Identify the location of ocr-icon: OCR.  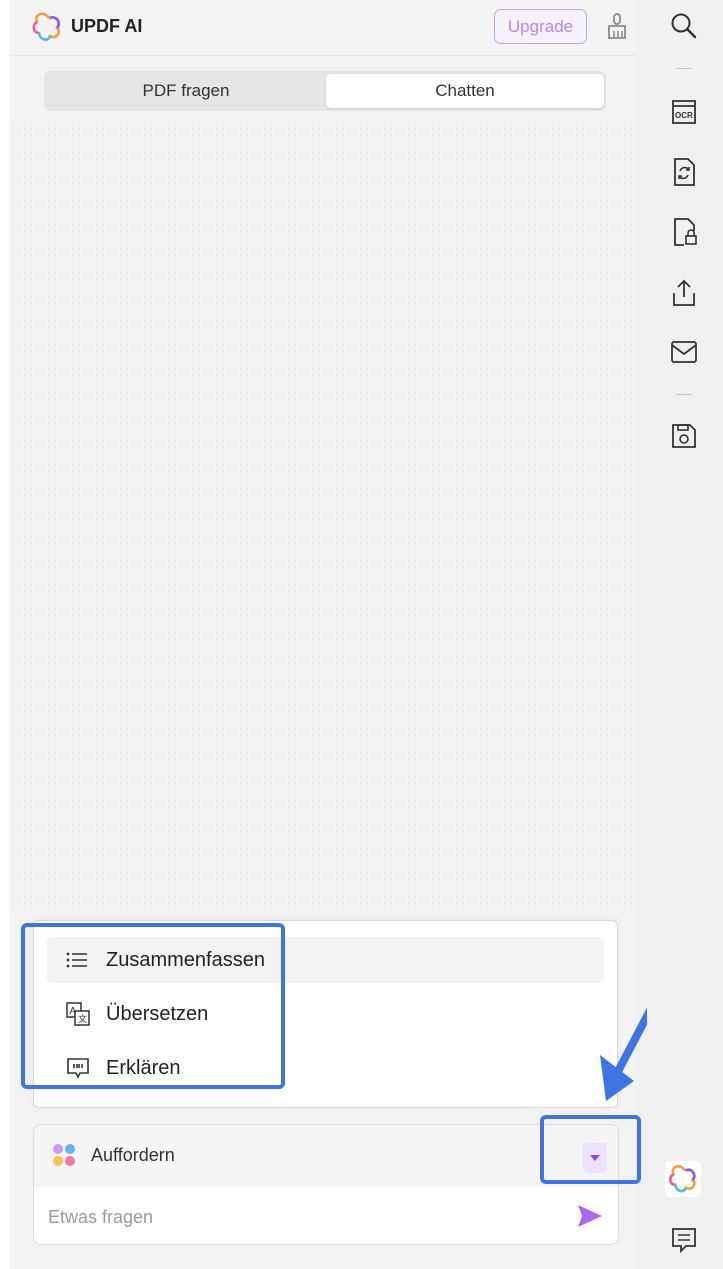
(684, 112).